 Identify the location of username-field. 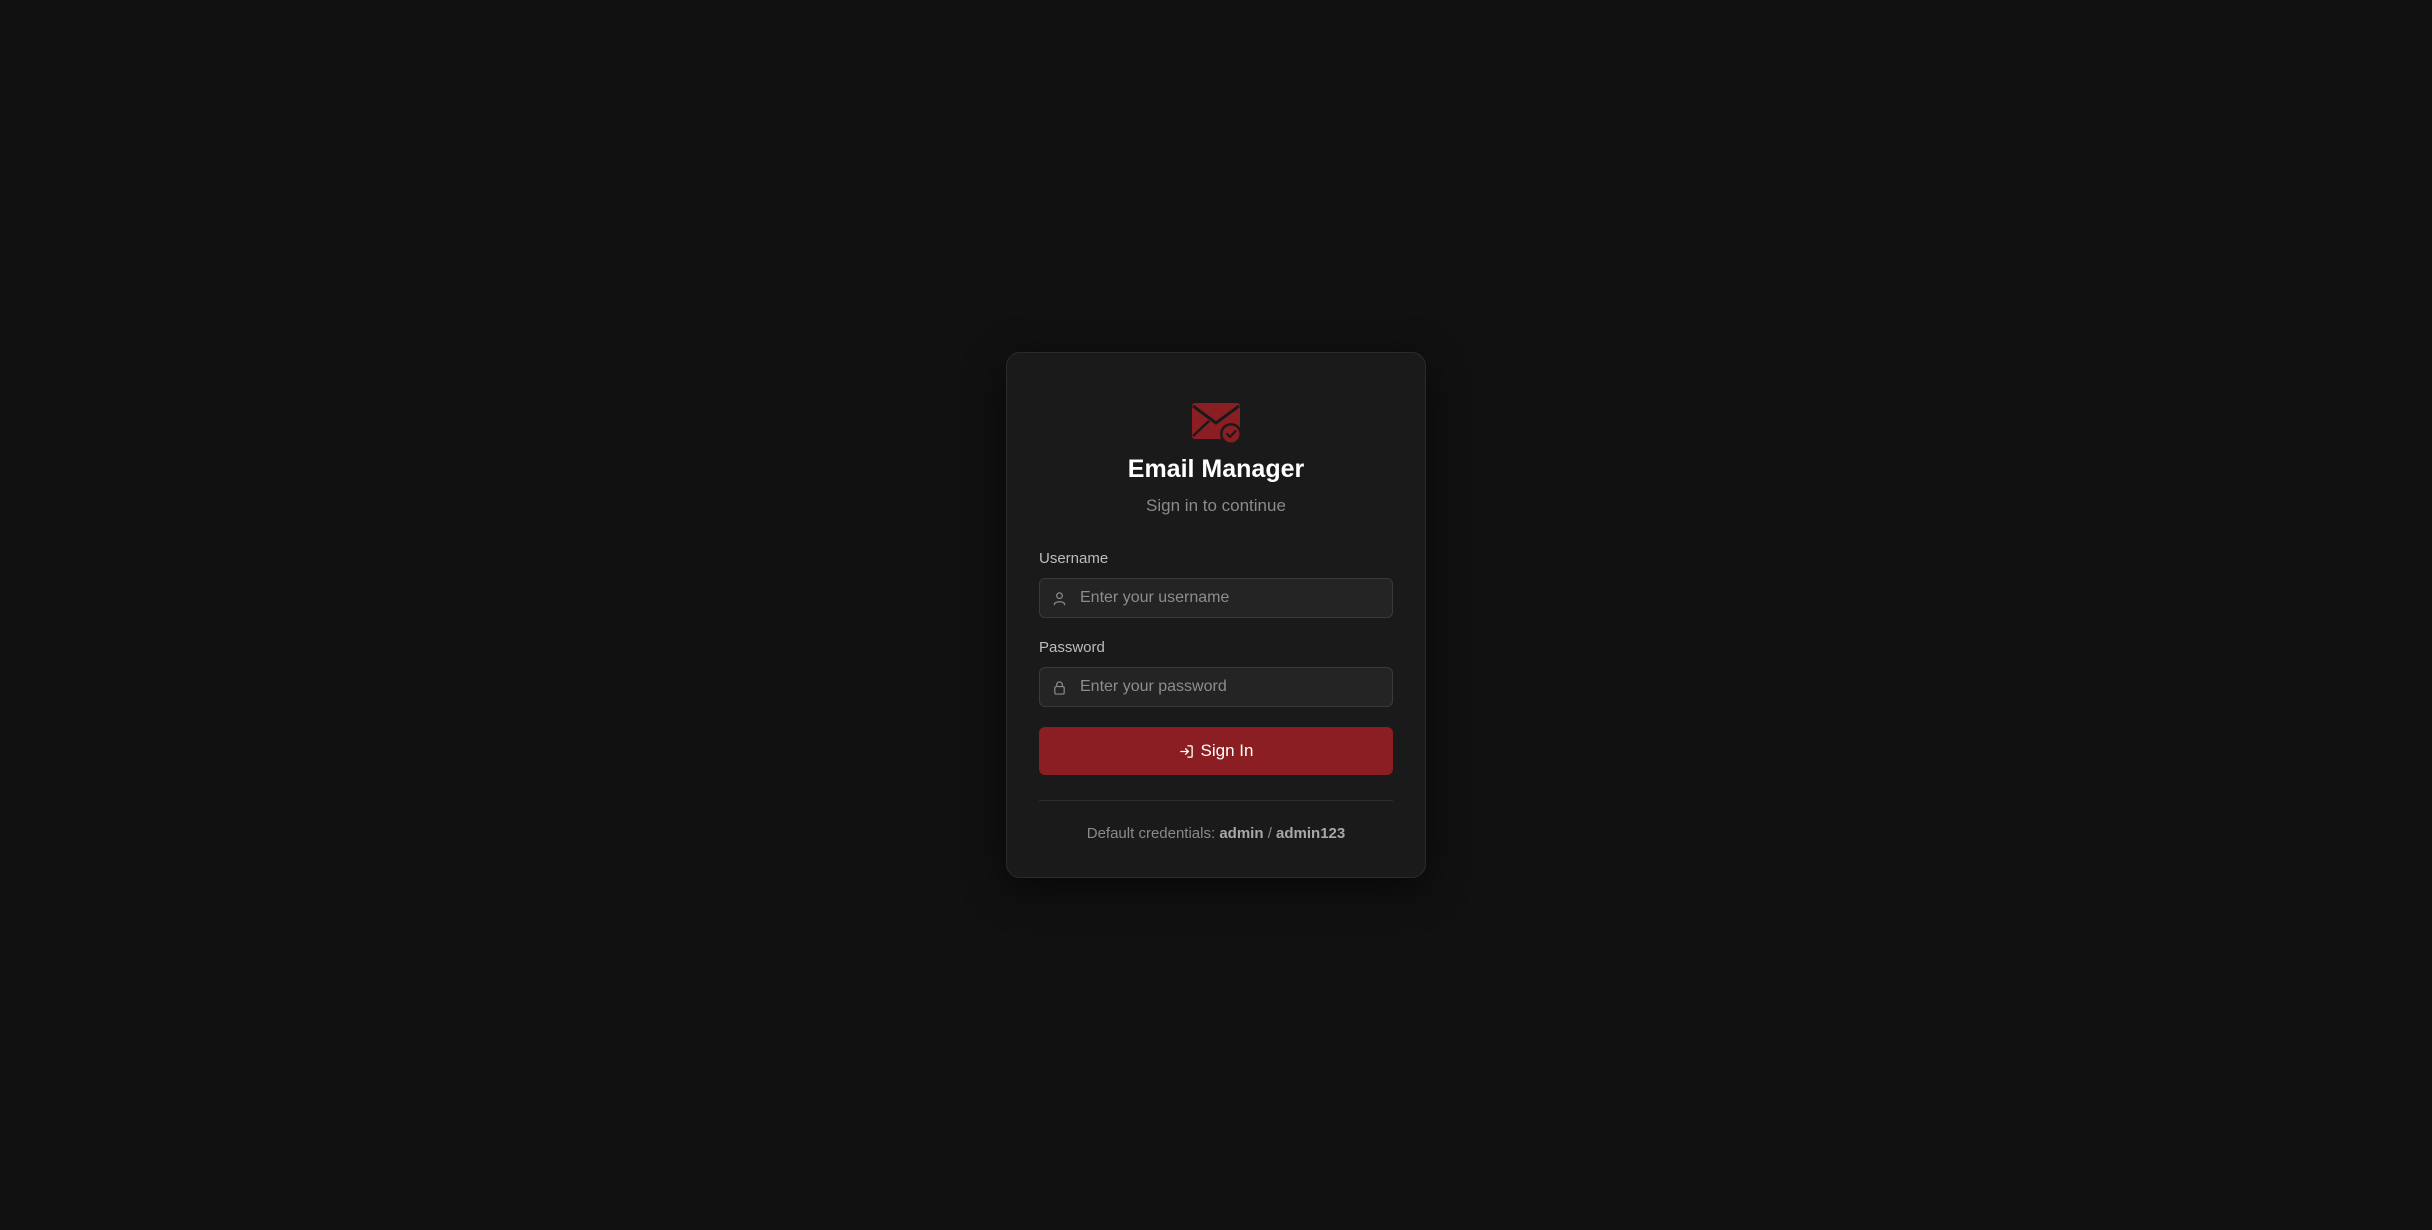
(1216, 598).